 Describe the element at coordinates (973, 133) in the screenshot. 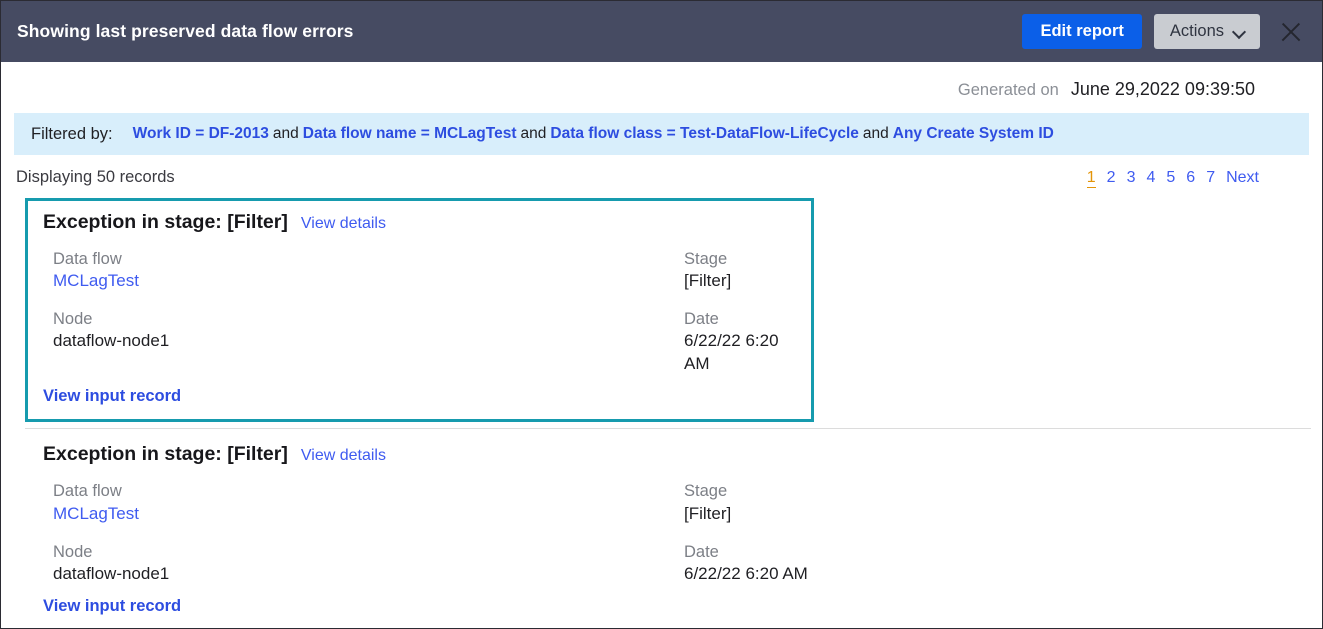

I see `filter-term-create-system-id: Any Create System ID` at that location.